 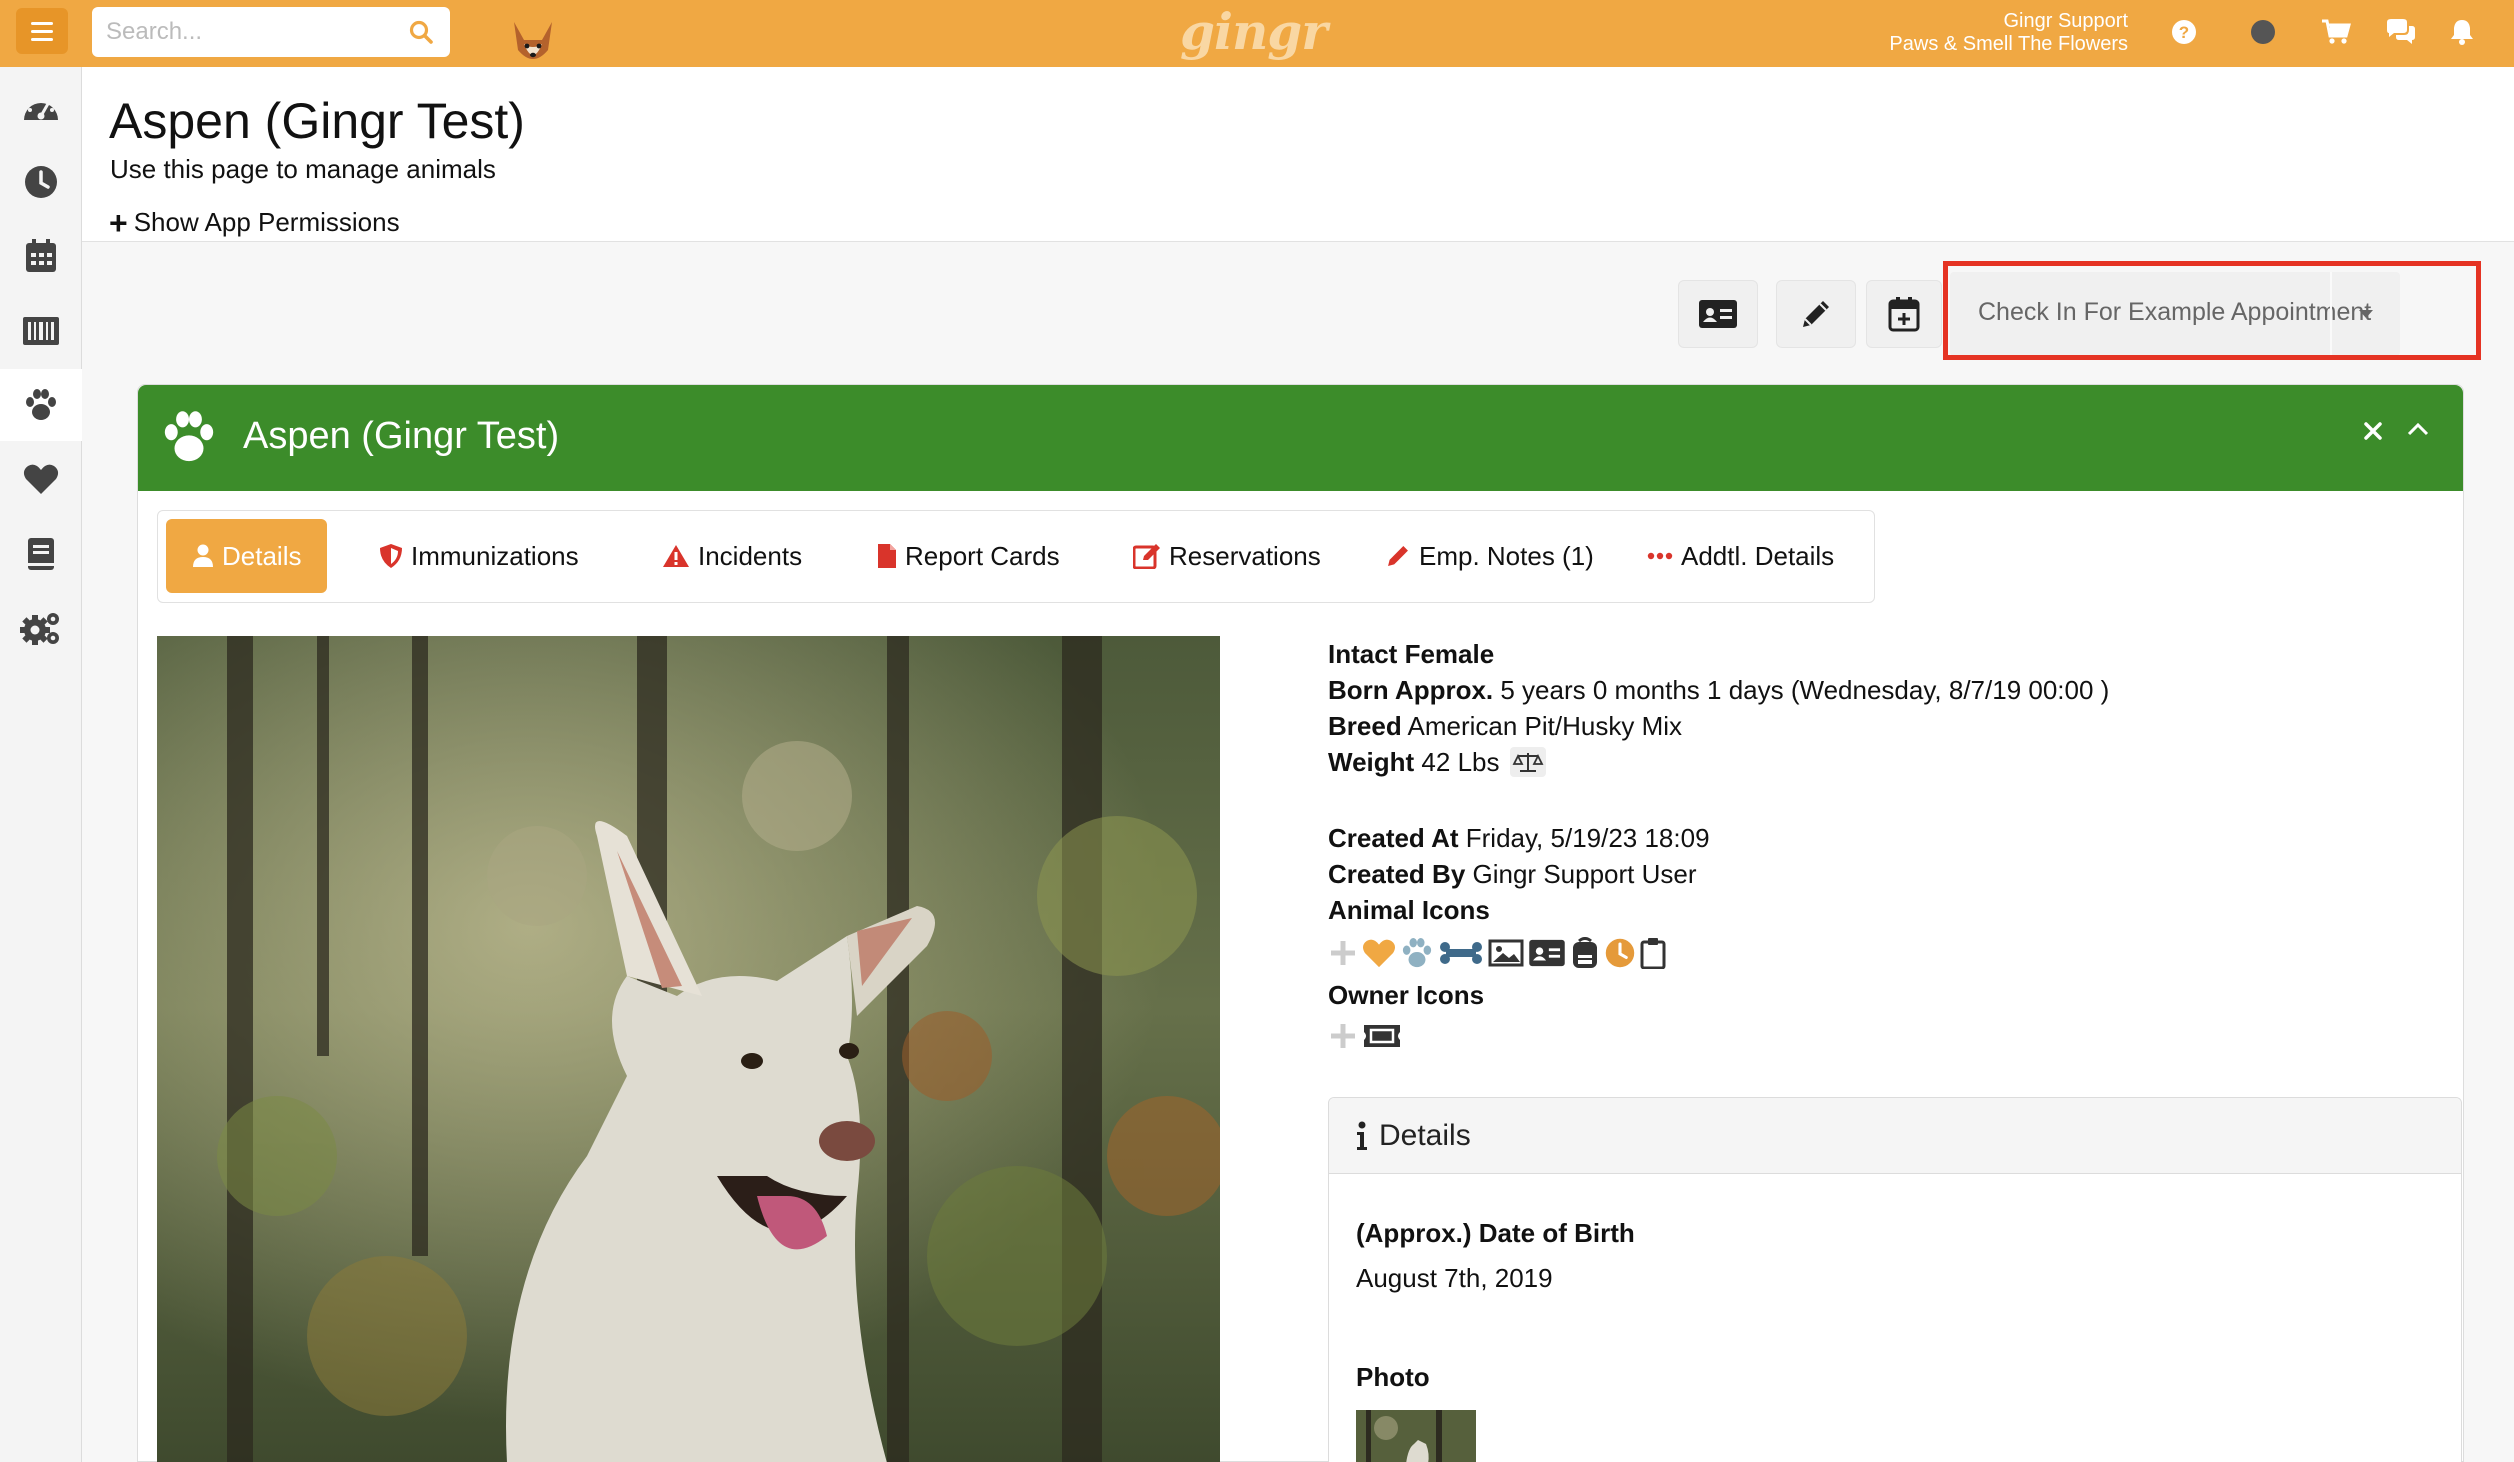 I want to click on owner-icons-row, so click(x=1365, y=1036).